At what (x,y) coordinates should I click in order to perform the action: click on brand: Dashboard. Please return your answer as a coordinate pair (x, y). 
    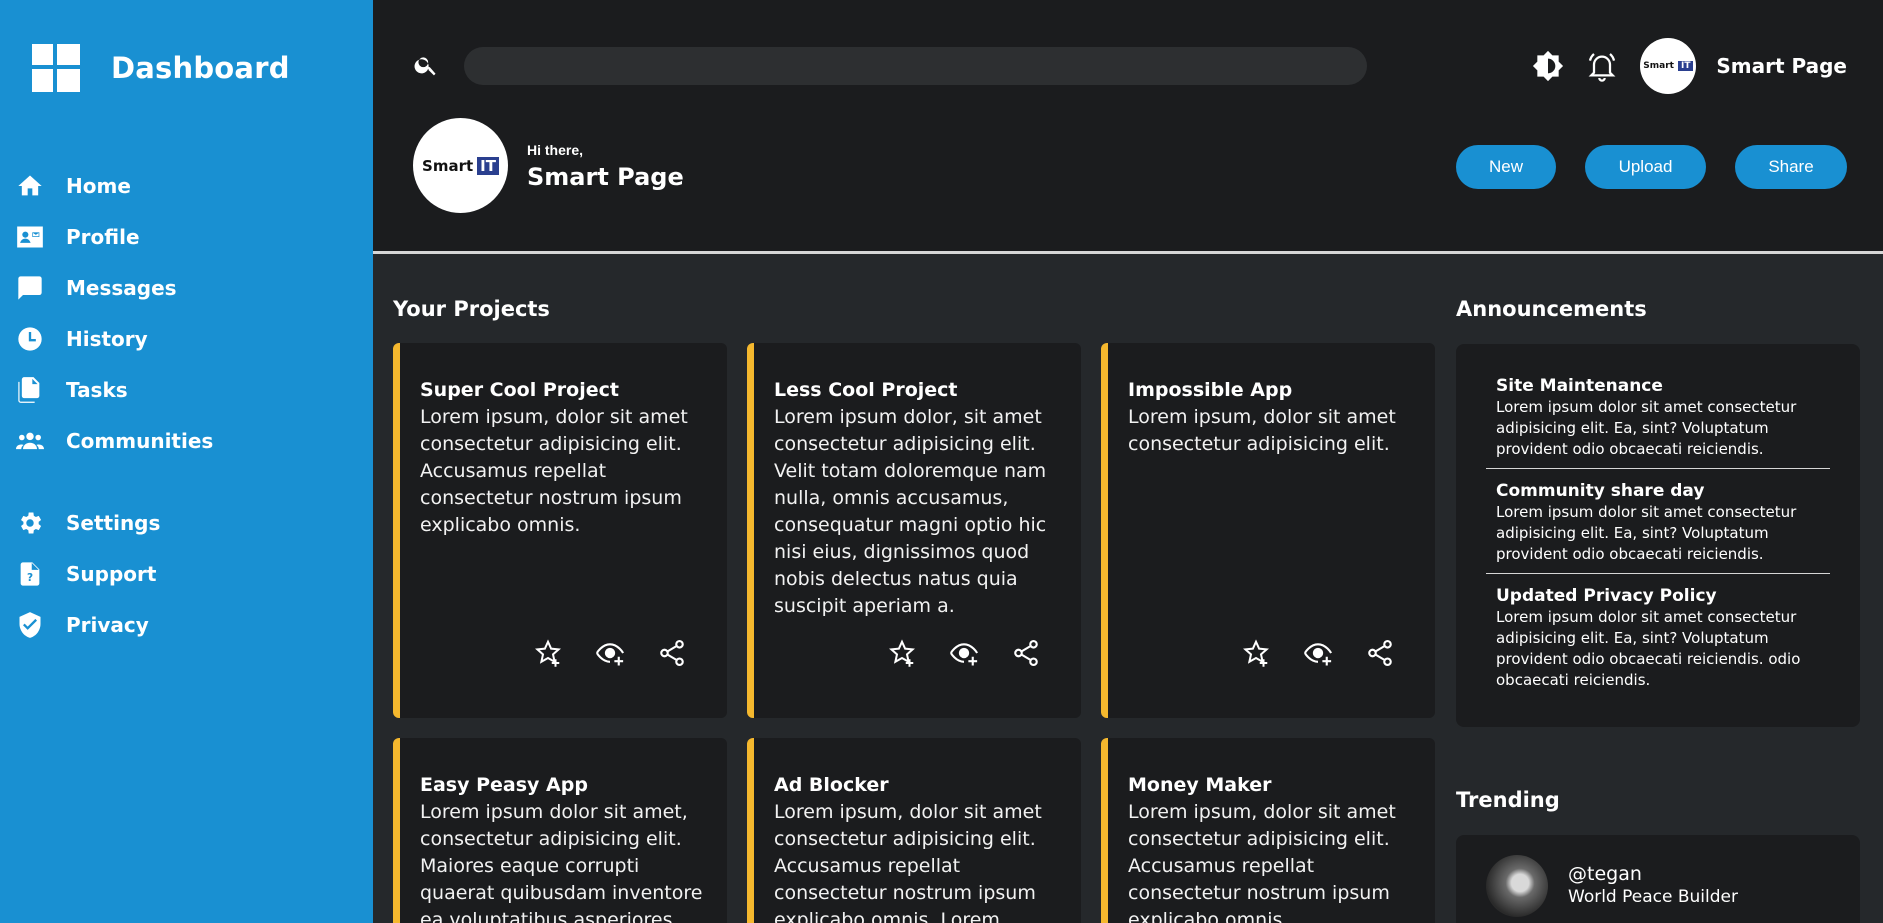
    Looking at the image, I should click on (161, 68).